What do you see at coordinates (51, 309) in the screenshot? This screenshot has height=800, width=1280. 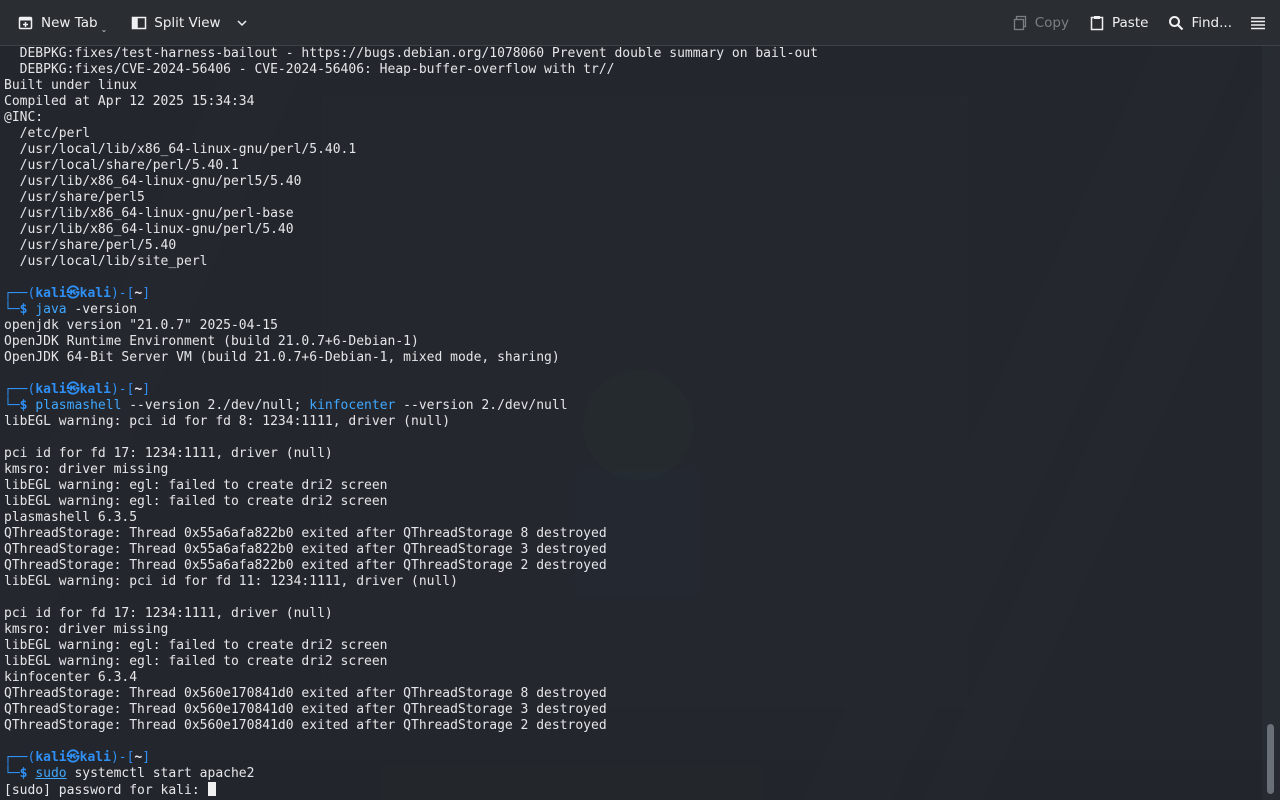 I see `command-name: java` at bounding box center [51, 309].